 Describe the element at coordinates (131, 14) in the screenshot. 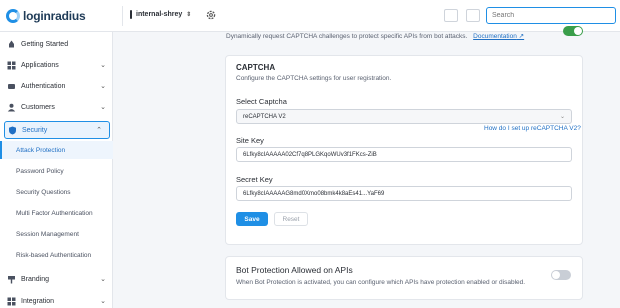

I see `app-indicator-icon` at that location.